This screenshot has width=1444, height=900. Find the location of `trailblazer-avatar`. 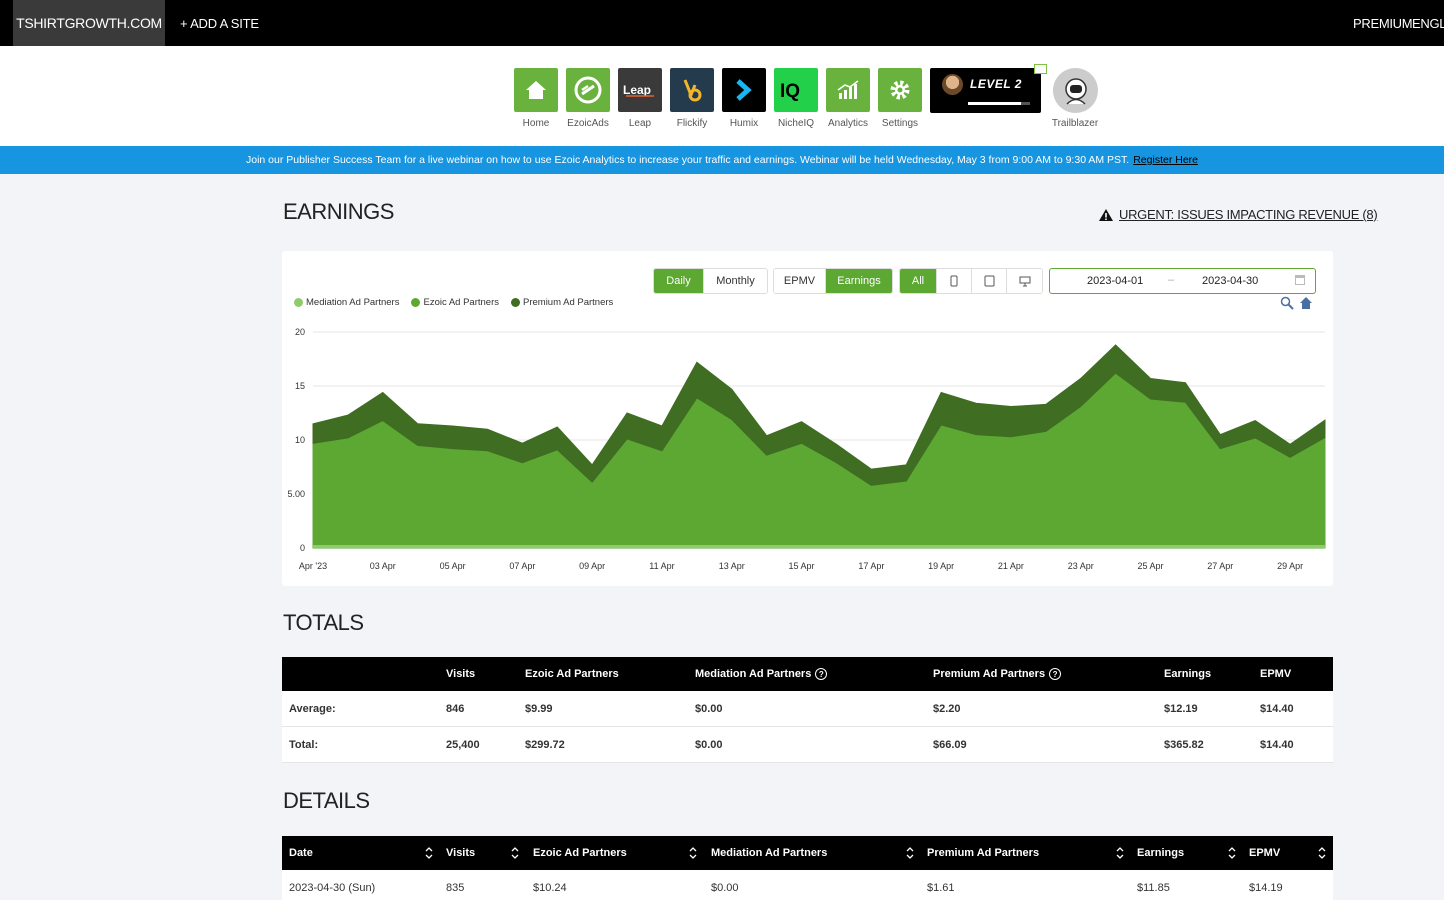

trailblazer-avatar is located at coordinates (1075, 90).